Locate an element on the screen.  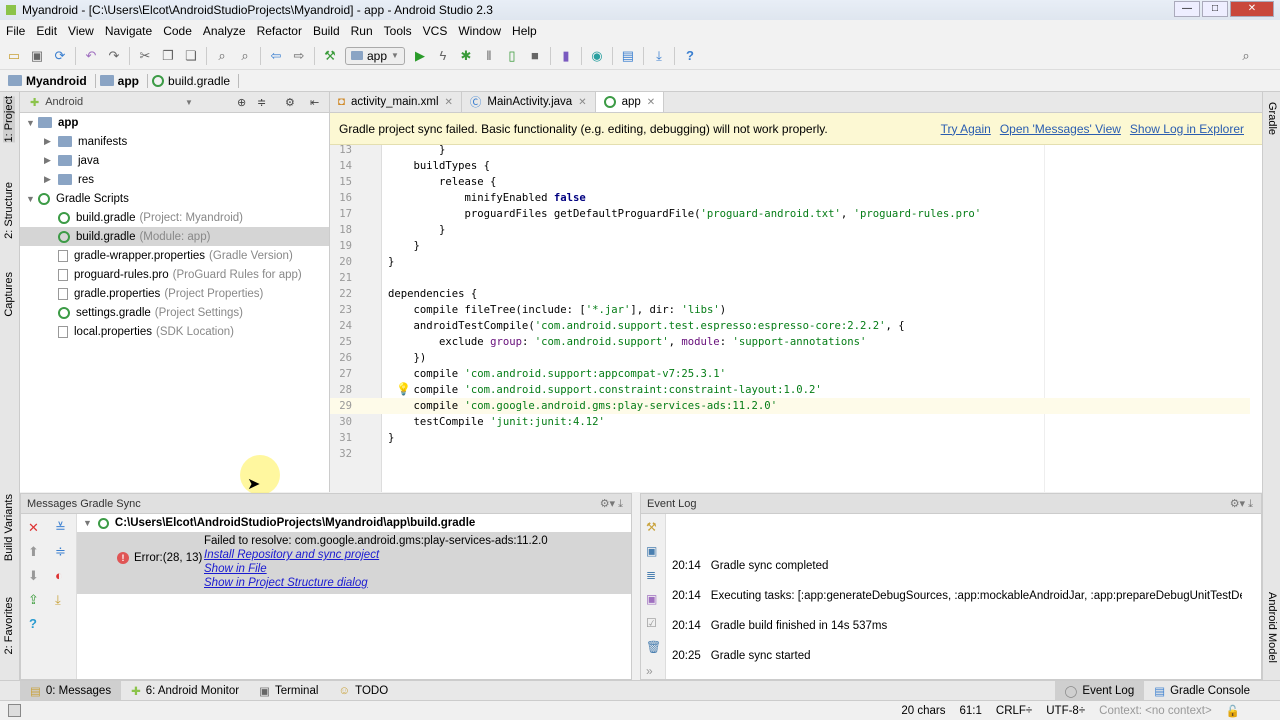
tree-item: ▼ Gradle Scripts is located at coordinates (174, 198).